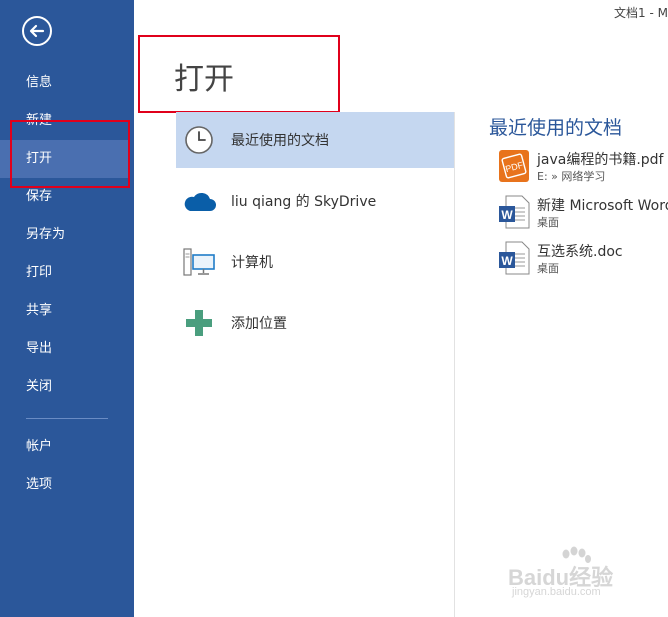 The height and width of the screenshot is (617, 668). What do you see at coordinates (280, 141) in the screenshot?
I see `place-label: 最近使用的文档` at bounding box center [280, 141].